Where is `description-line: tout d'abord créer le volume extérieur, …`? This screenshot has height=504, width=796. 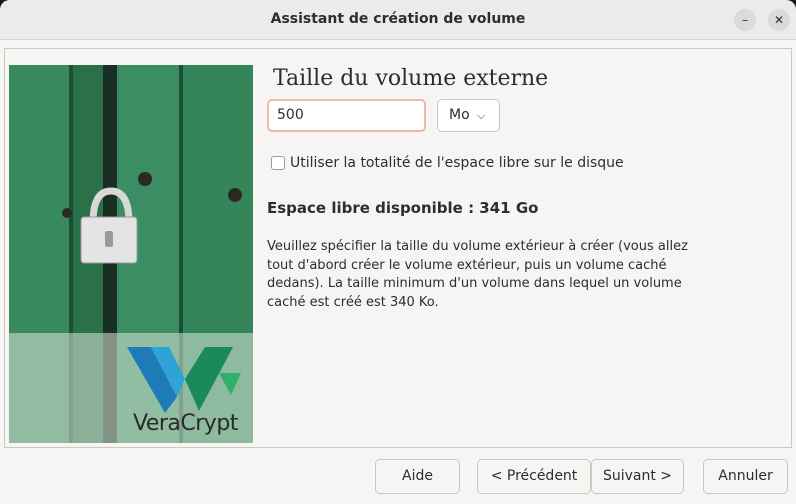 description-line: tout d'abord créer le volume extérieur, … is located at coordinates (467, 265).